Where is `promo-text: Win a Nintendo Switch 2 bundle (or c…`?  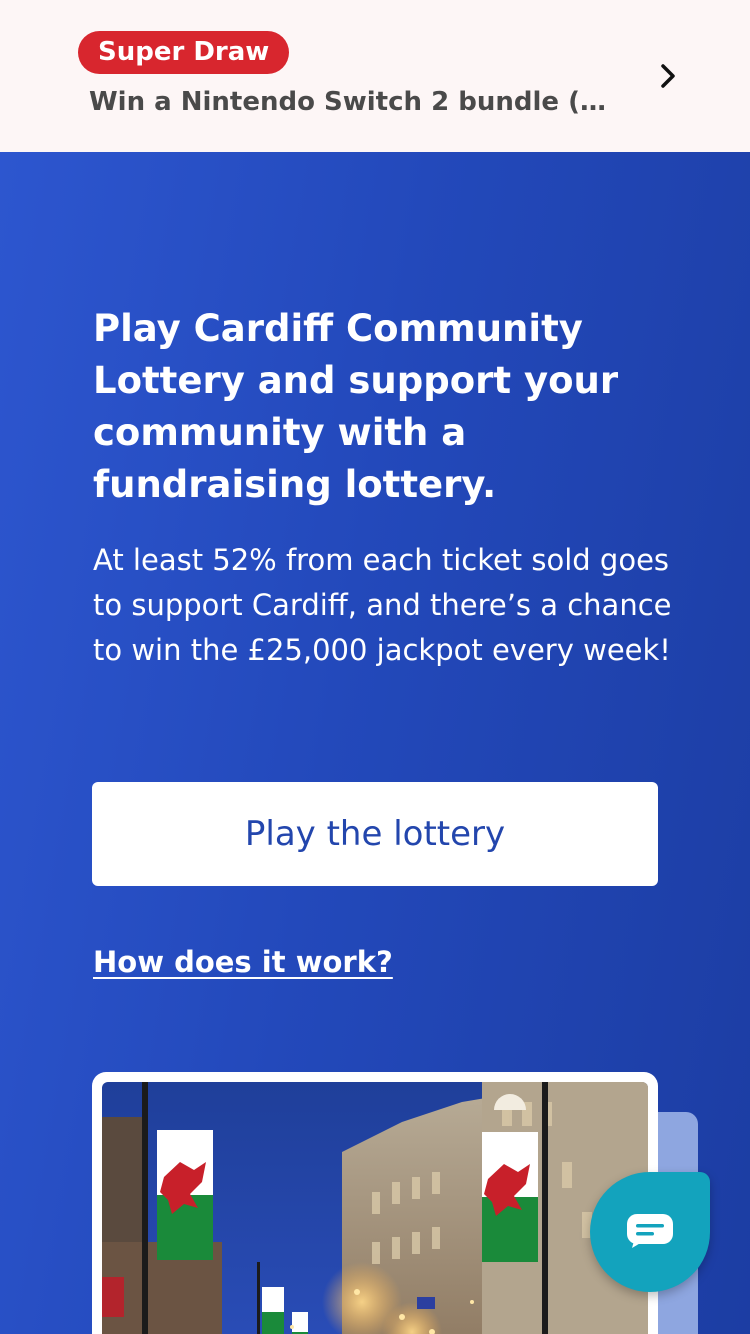
promo-text: Win a Nintendo Switch 2 bundle (or c… is located at coordinates (354, 102).